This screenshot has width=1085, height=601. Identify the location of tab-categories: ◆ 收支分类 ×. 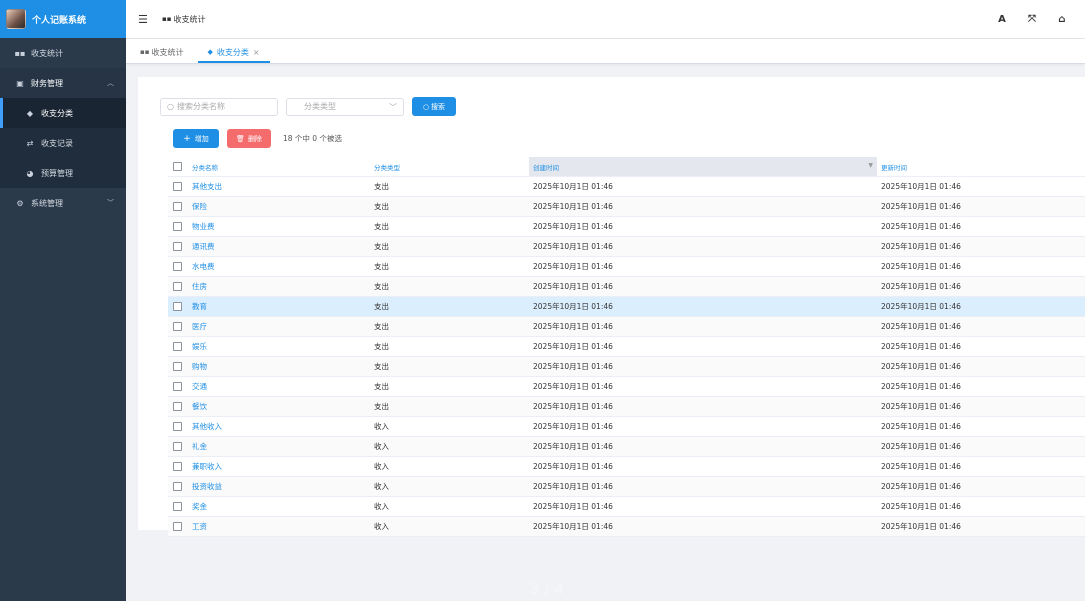
(233, 53).